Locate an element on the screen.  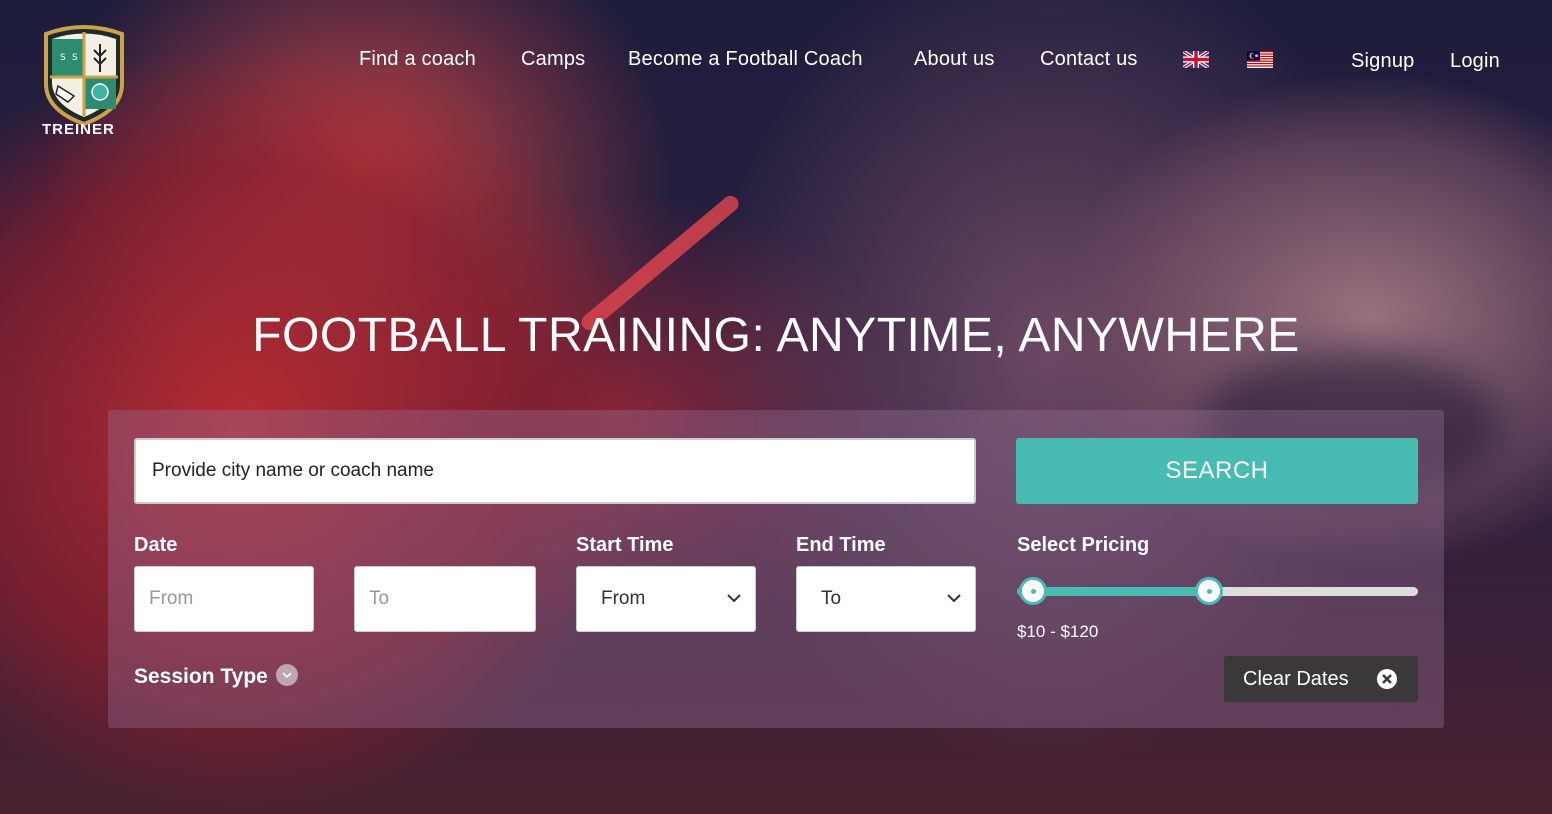
malaysia-flag-icon is located at coordinates (1260, 59).